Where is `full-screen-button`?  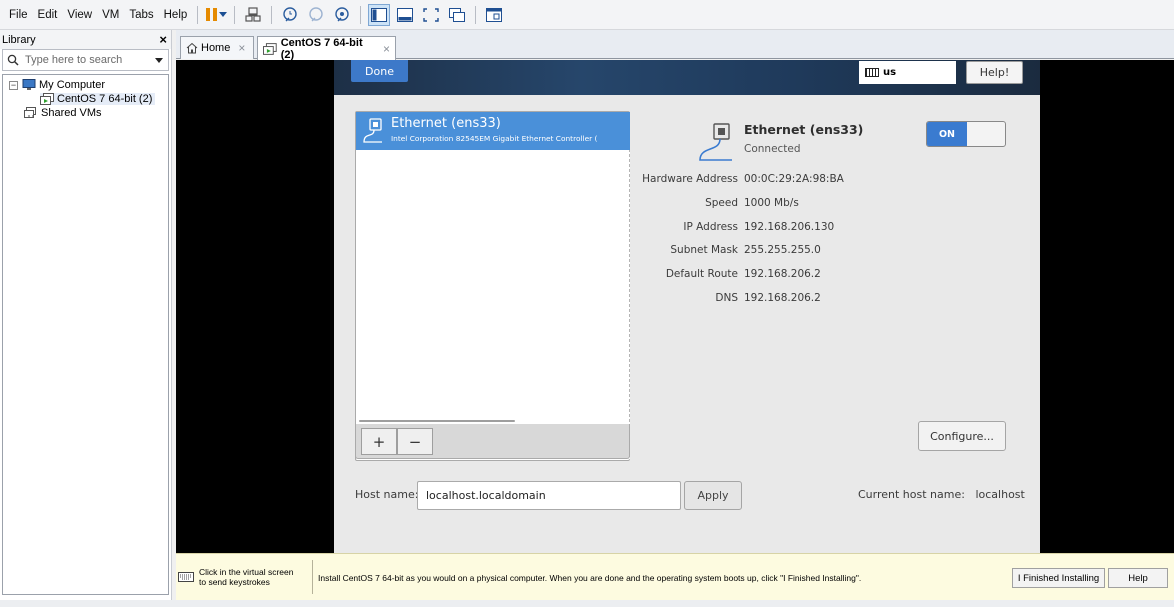
full-screen-button is located at coordinates (431, 15).